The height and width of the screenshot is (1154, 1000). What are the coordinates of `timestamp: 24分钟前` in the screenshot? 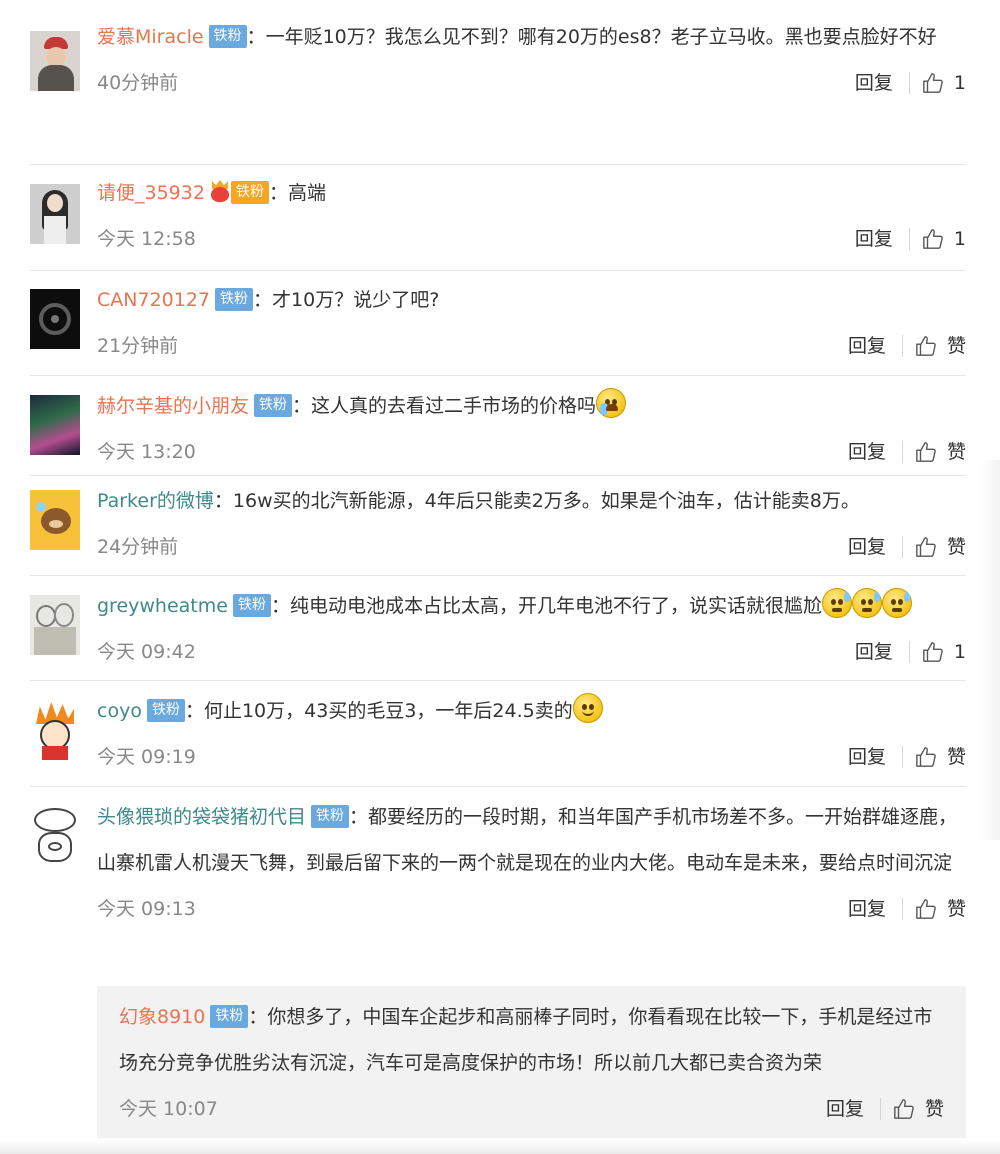 It's located at (138, 547).